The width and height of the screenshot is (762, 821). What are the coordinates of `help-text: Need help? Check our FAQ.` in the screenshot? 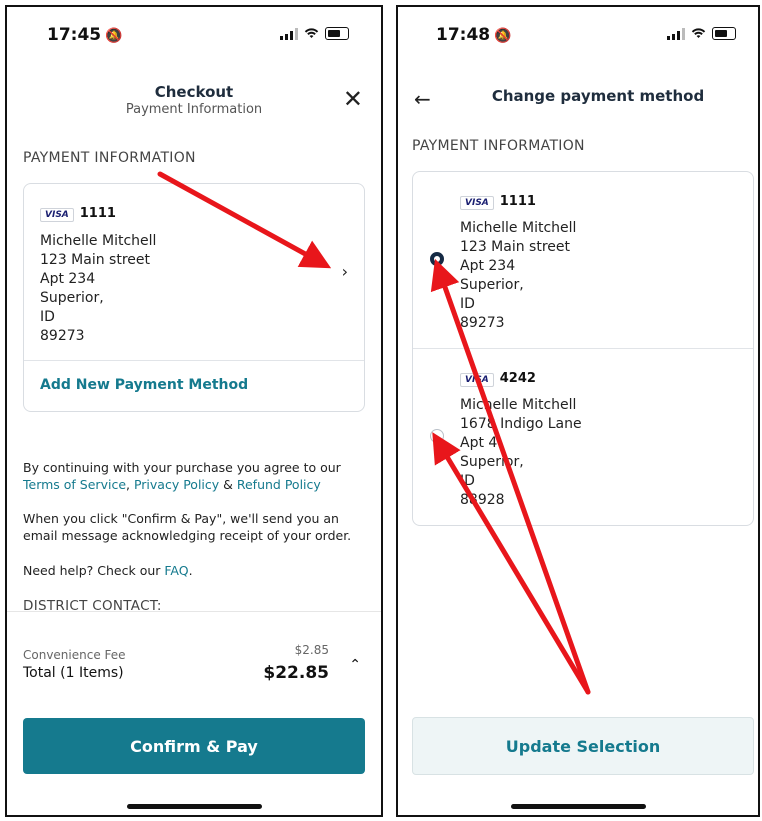 It's located at (108, 570).